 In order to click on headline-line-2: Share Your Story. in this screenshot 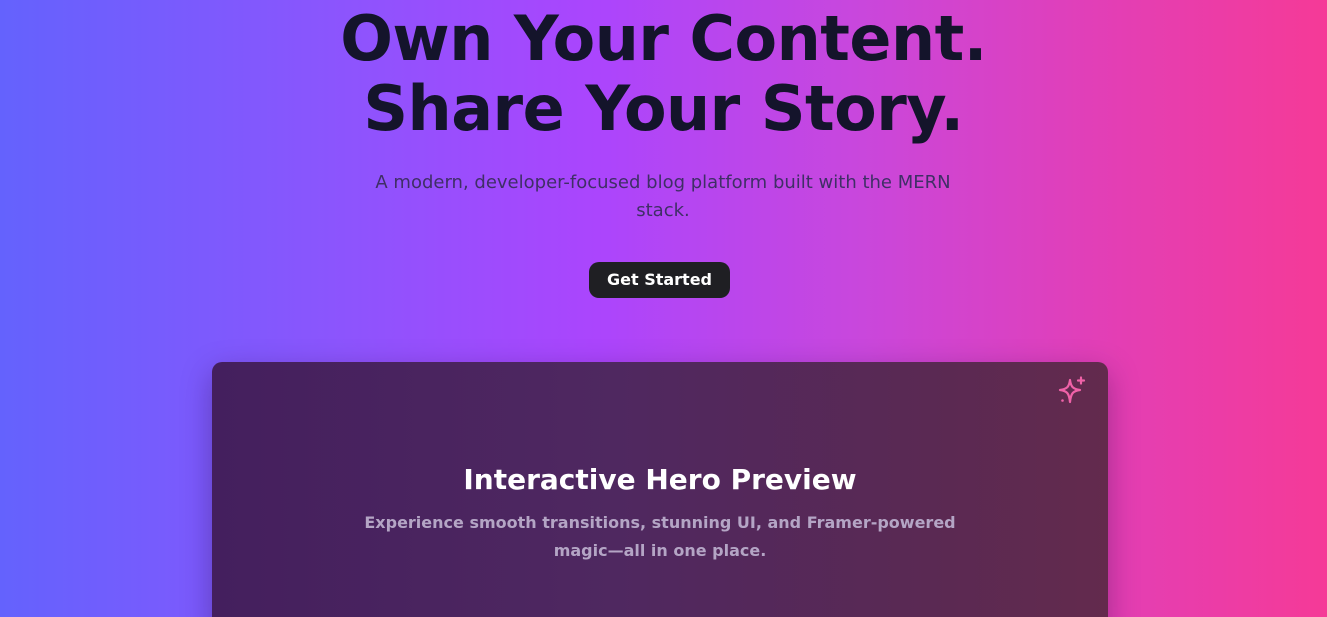, I will do `click(663, 108)`.